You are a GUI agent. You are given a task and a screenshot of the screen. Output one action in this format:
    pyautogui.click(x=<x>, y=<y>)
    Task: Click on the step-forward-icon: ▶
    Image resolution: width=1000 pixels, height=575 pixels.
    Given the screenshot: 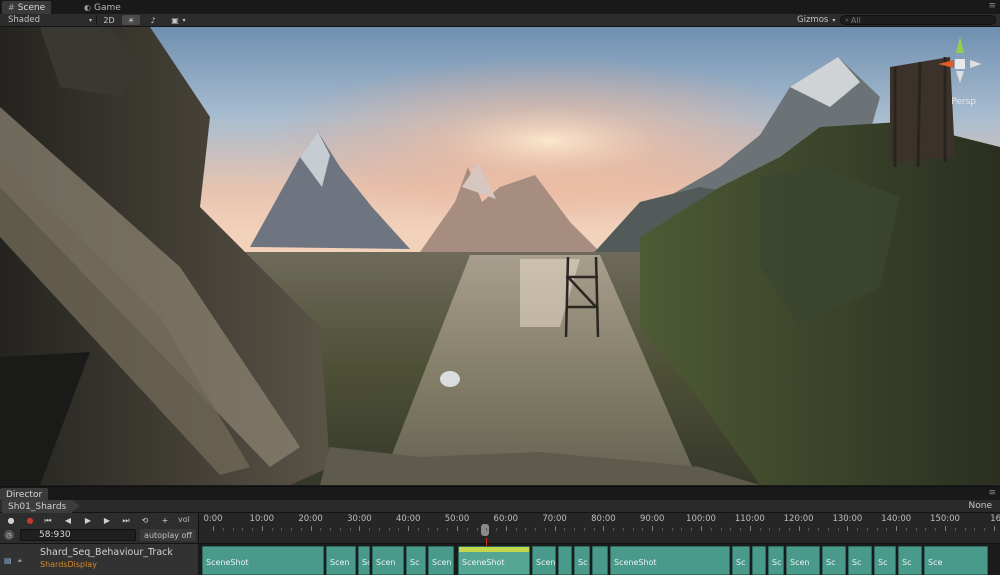 What is the action you would take?
    pyautogui.click(x=107, y=520)
    